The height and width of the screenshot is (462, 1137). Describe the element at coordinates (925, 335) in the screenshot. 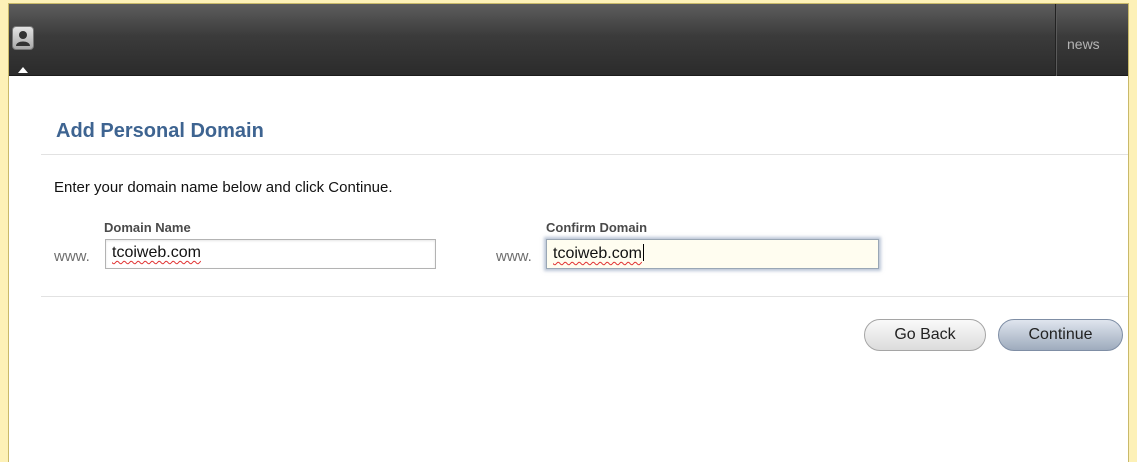

I see `go-back-button: Go Back` at that location.